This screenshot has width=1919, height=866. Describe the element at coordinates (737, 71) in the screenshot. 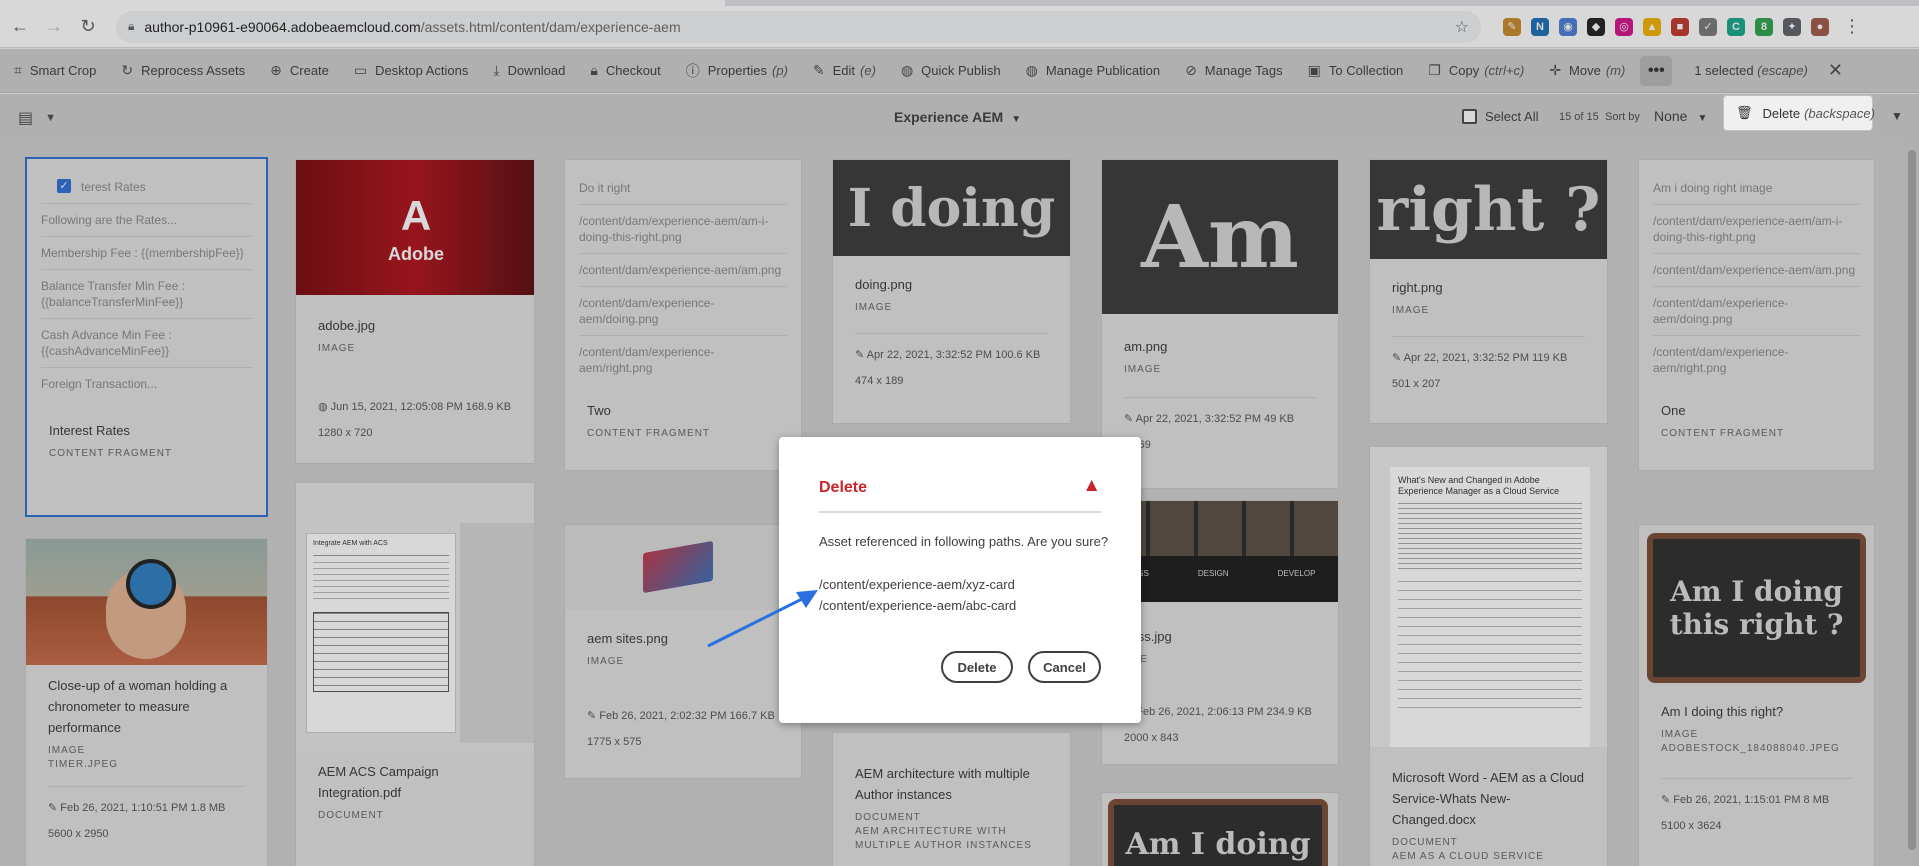

I see `action-properties: ⓘ Properties (p)` at that location.